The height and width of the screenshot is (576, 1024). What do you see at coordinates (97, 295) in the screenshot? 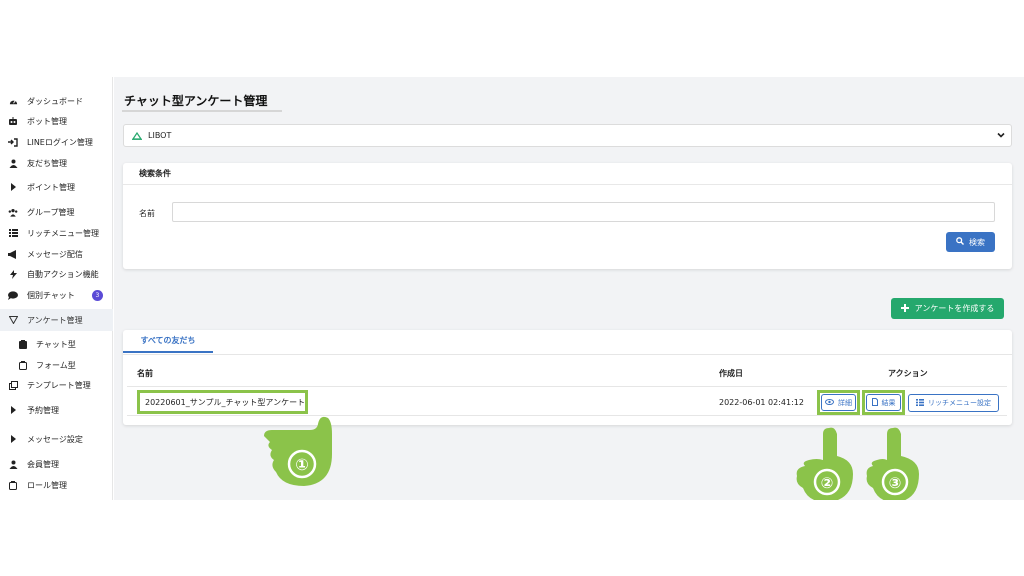
I see `unread-badge: 3` at bounding box center [97, 295].